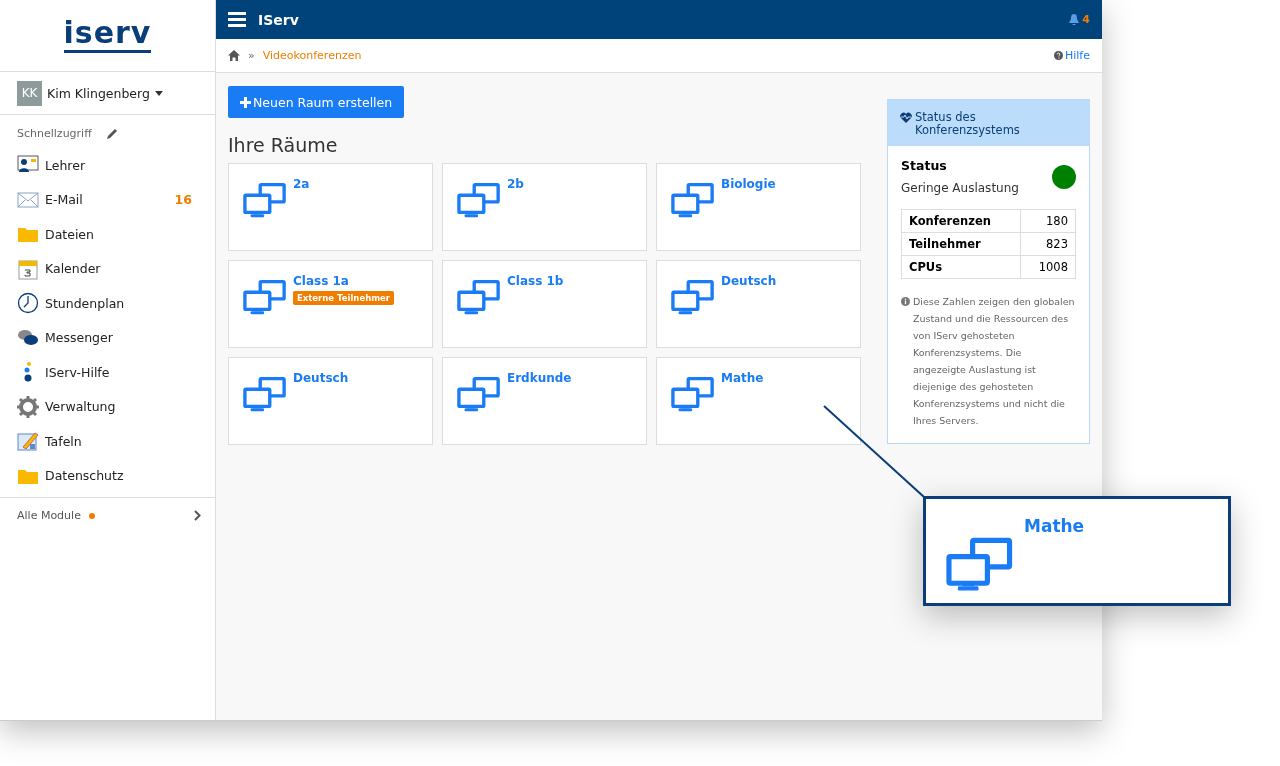 This screenshot has height=766, width=1280. I want to click on room-card: Biologie, so click(758, 207).